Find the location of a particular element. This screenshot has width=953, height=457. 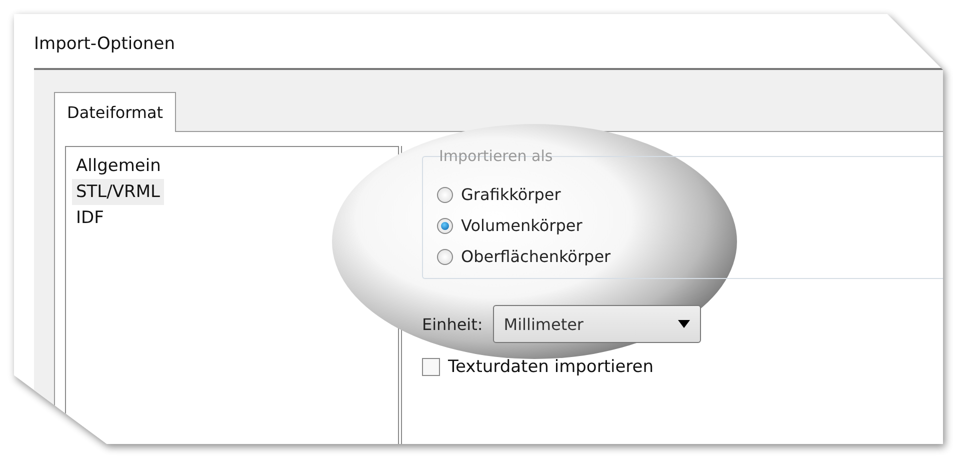

radio-option: Grafikkörper is located at coordinates (683, 194).